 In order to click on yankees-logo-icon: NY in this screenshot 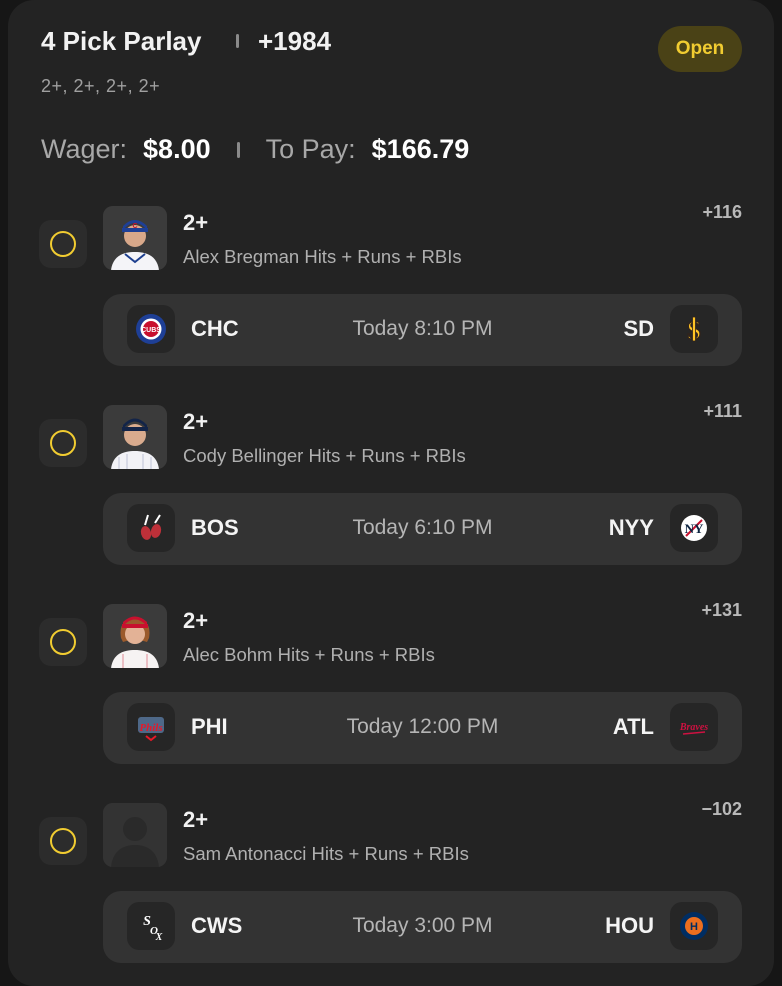, I will do `click(694, 528)`.